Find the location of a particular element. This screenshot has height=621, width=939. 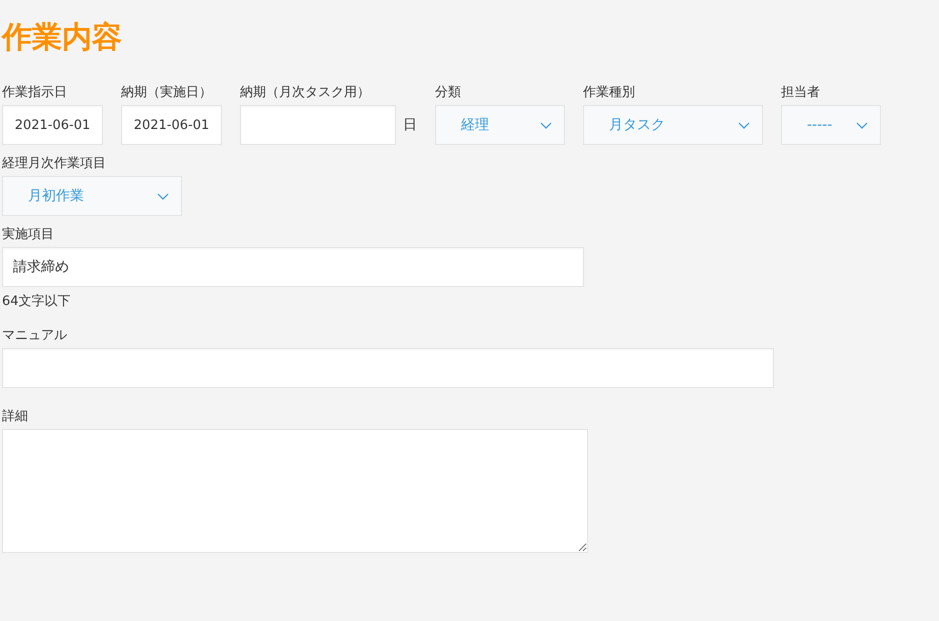

field-label: 作業種別 is located at coordinates (609, 93).